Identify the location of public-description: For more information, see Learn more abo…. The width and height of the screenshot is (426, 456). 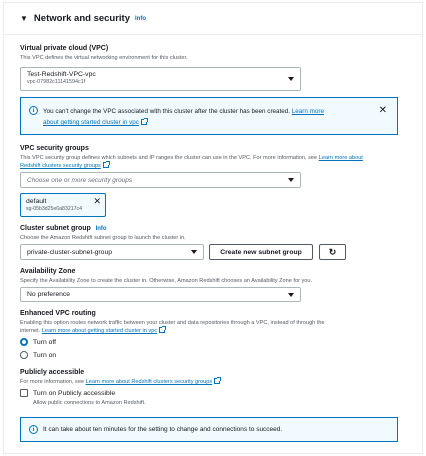
(121, 381).